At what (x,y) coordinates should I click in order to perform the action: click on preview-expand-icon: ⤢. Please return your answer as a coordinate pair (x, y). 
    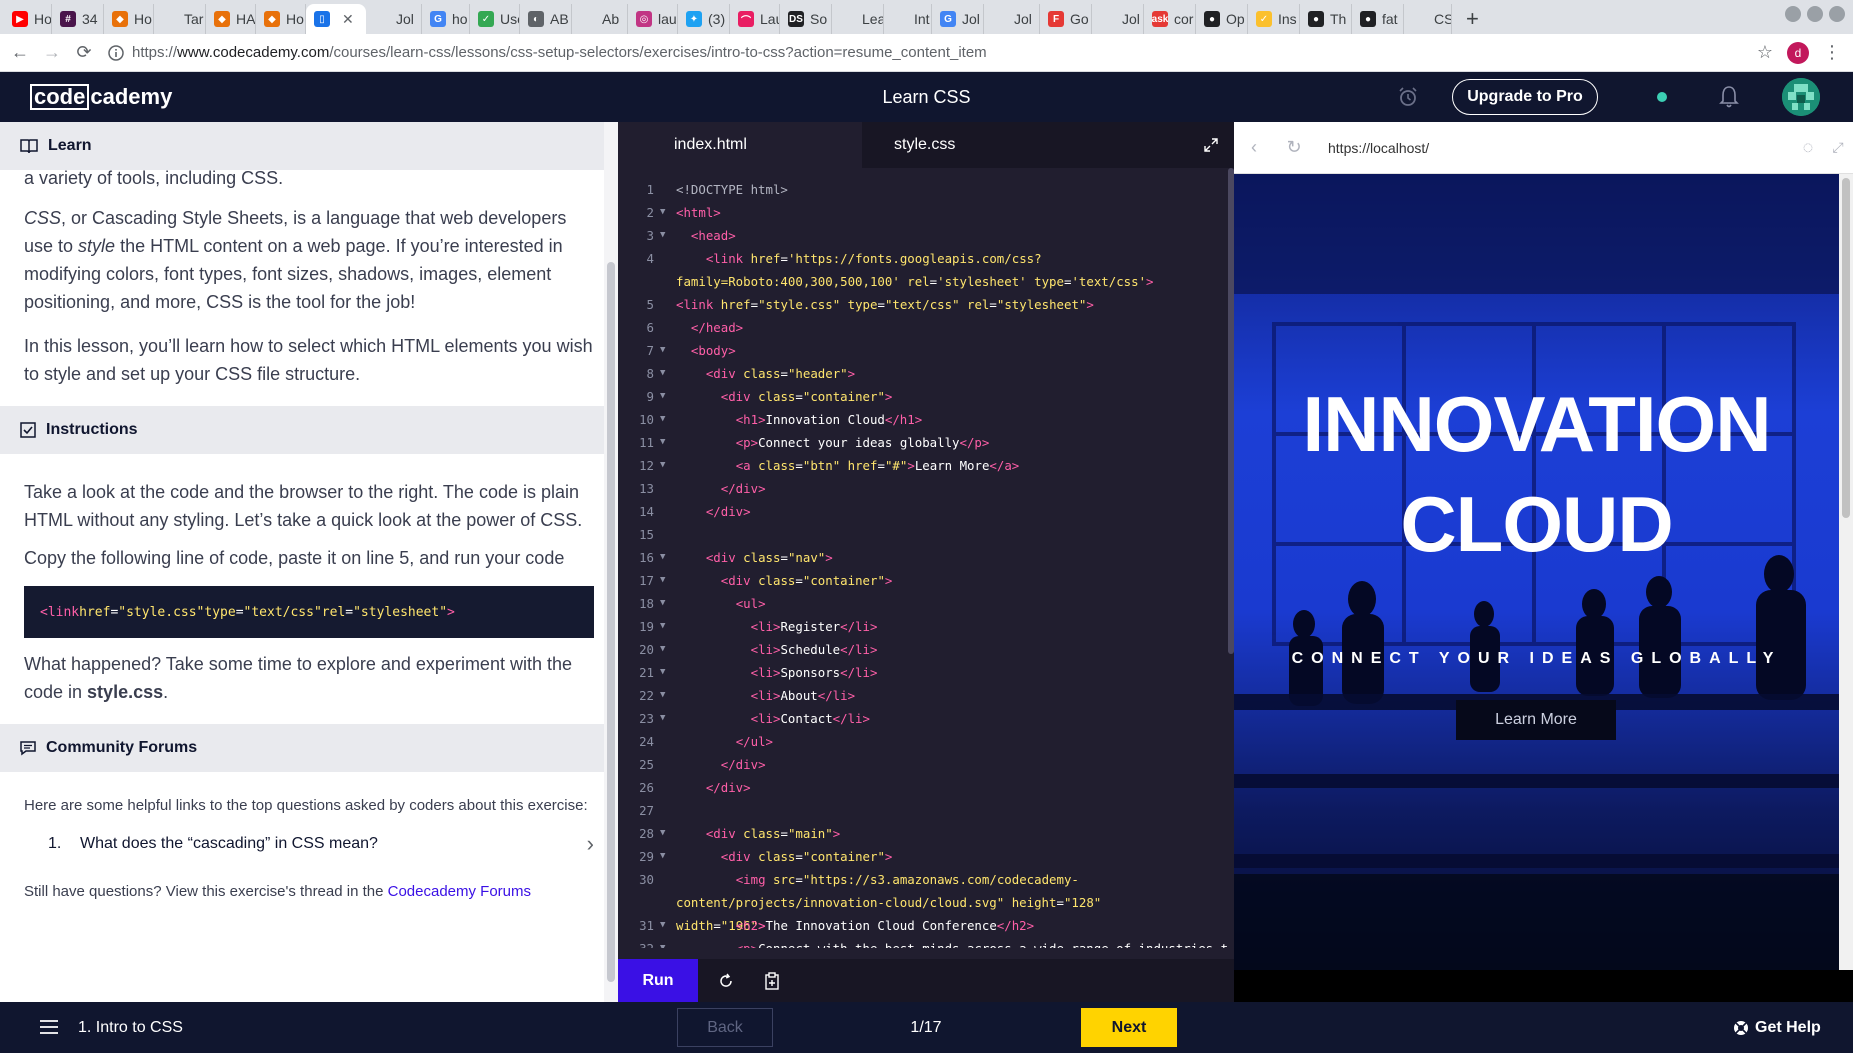
    Looking at the image, I should click on (1838, 147).